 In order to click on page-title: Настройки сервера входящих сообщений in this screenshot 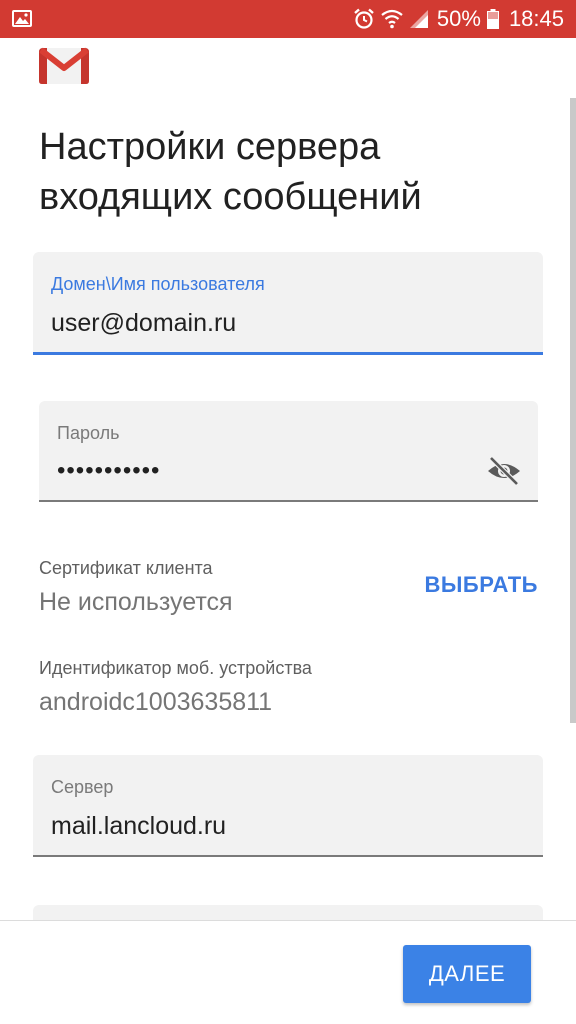, I will do `click(289, 172)`.